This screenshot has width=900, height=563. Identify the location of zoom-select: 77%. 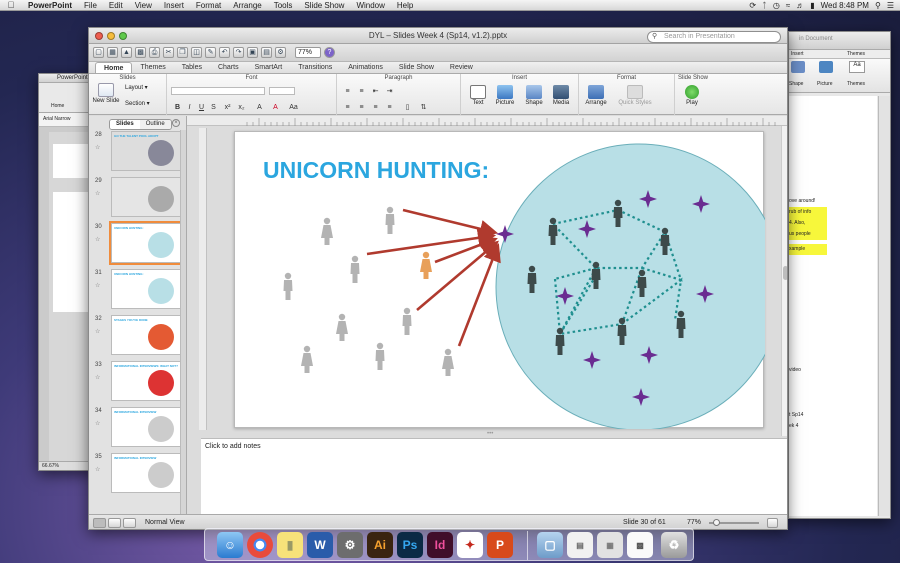
(308, 52).